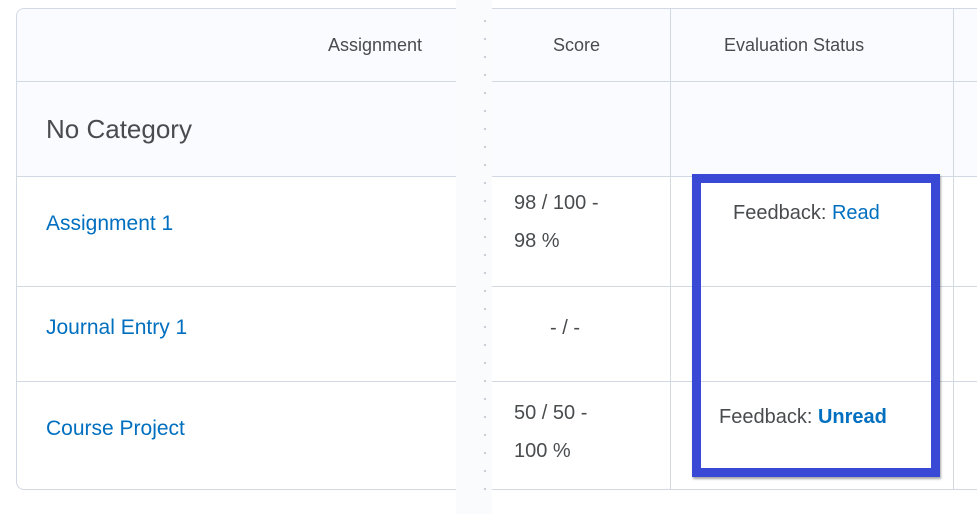 The image size is (977, 514). I want to click on header-row: Score Evaluation Status, so click(734, 45).